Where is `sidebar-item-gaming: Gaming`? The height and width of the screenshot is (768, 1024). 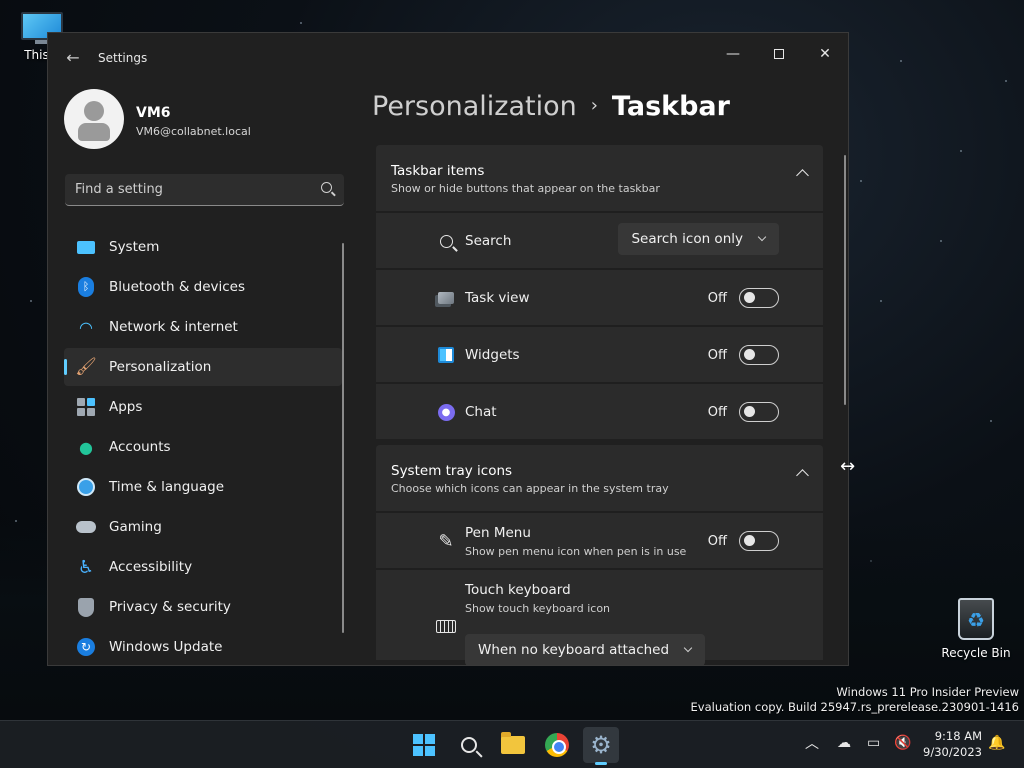 sidebar-item-gaming: Gaming is located at coordinates (203, 527).